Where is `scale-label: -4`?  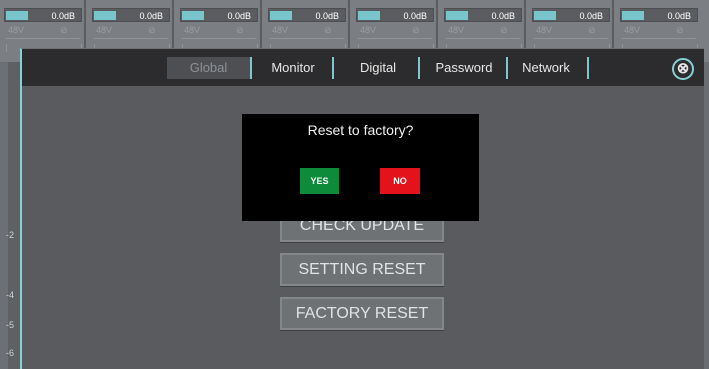
scale-label: -4 is located at coordinates (10, 295).